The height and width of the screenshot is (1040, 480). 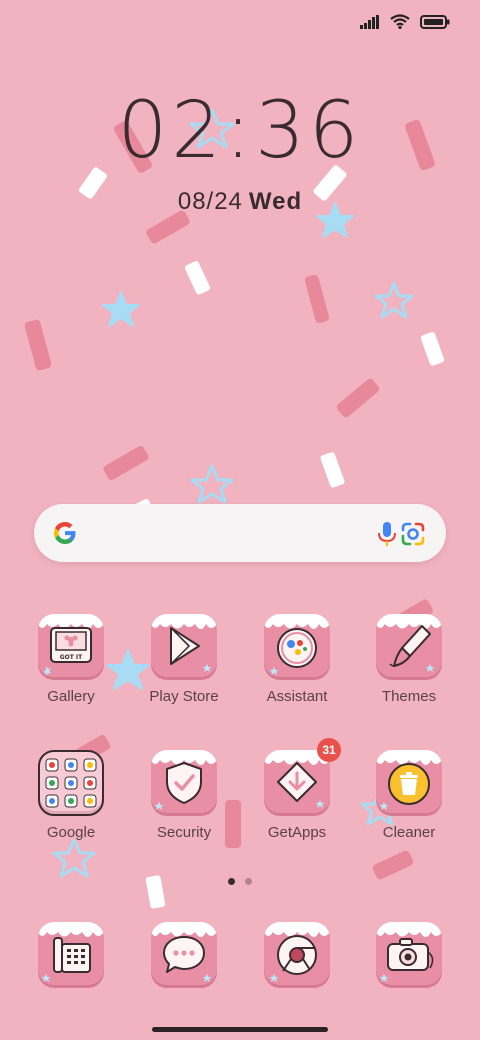 I want to click on weekday-text: Wed, so click(x=275, y=201).